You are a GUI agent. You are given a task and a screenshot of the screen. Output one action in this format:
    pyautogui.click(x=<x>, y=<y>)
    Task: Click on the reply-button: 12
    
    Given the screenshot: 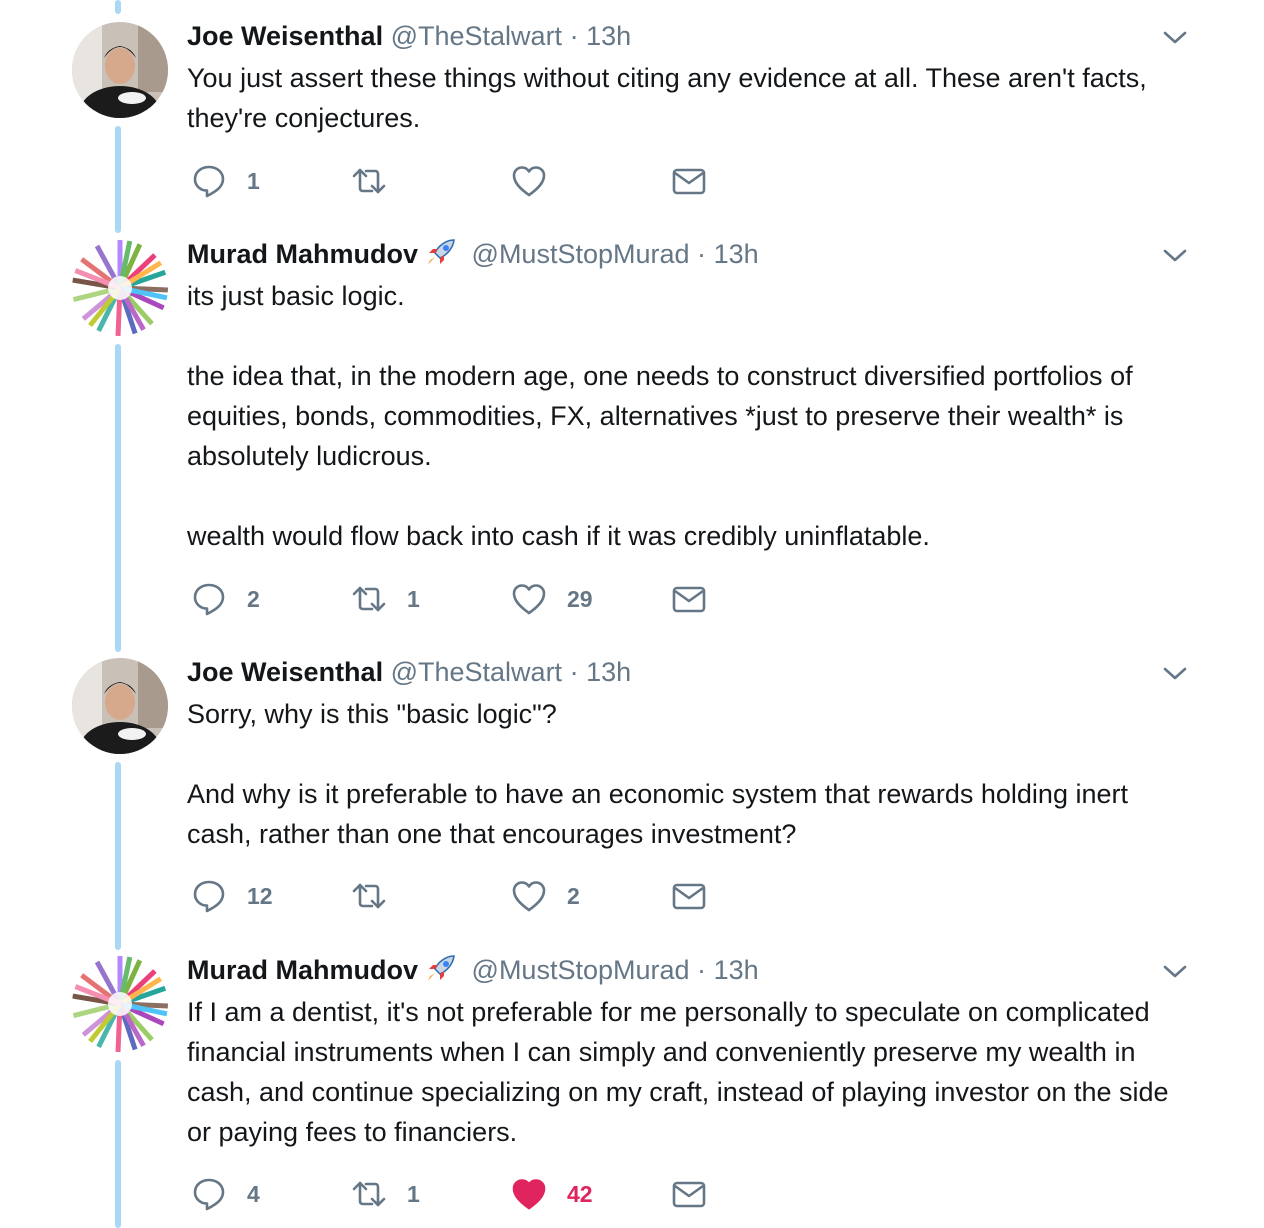 What is the action you would take?
    pyautogui.click(x=232, y=896)
    